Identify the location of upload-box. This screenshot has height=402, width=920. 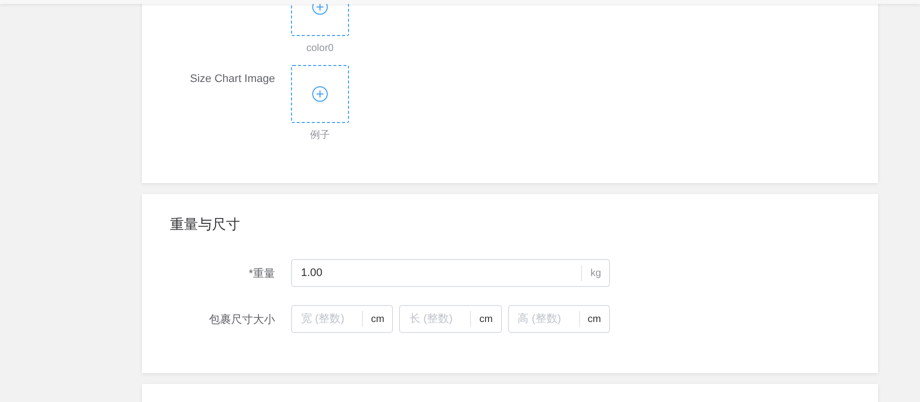
(320, 94).